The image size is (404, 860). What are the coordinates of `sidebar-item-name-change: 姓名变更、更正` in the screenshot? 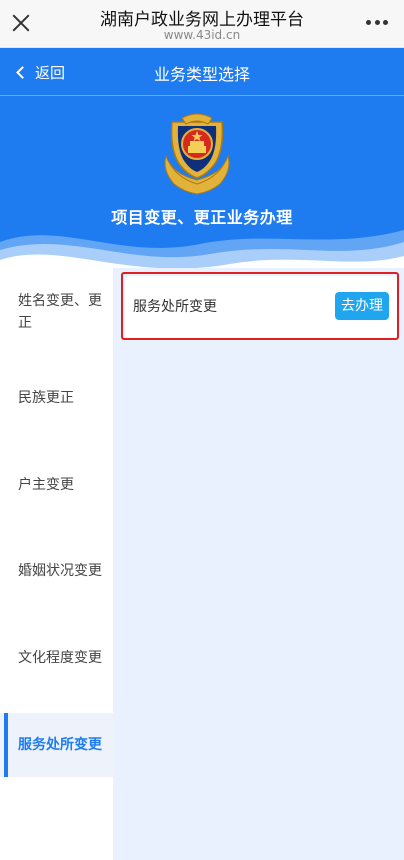 It's located at (56, 312).